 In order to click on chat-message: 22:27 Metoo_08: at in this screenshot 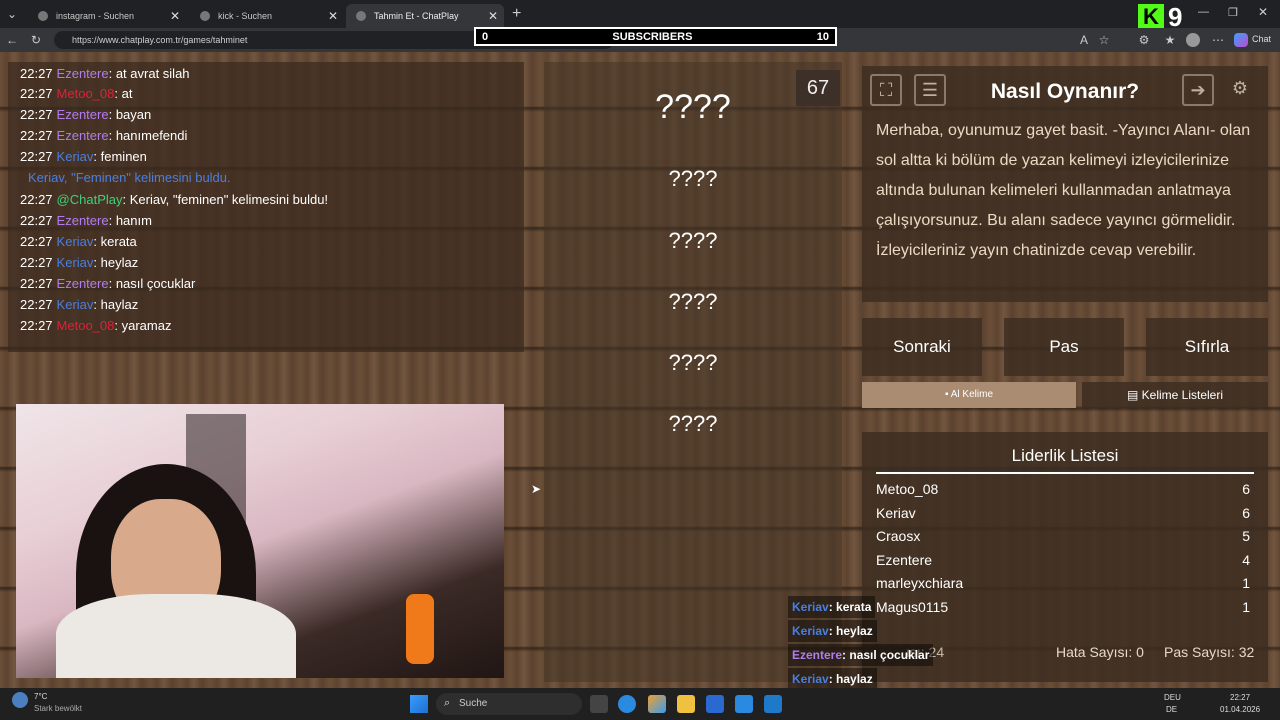, I will do `click(76, 93)`.